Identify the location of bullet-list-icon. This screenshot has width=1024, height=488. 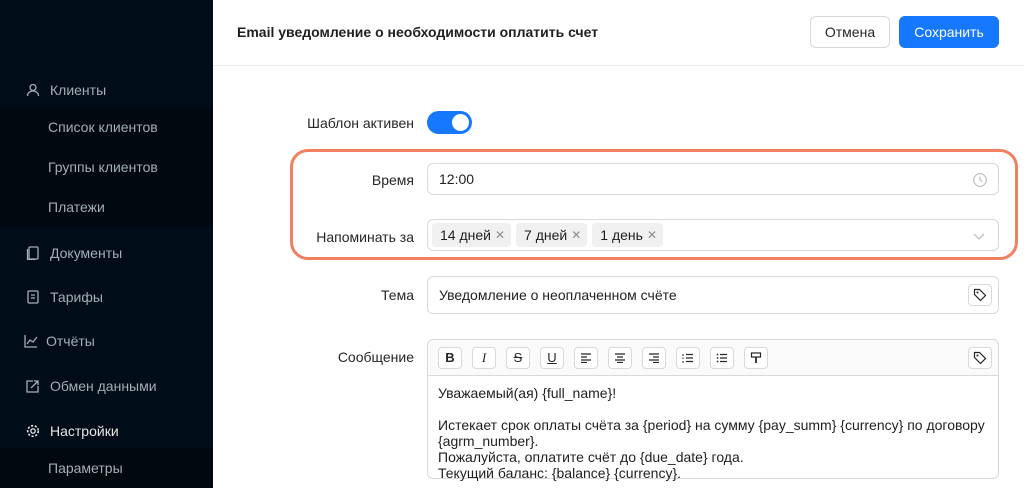
(722, 357).